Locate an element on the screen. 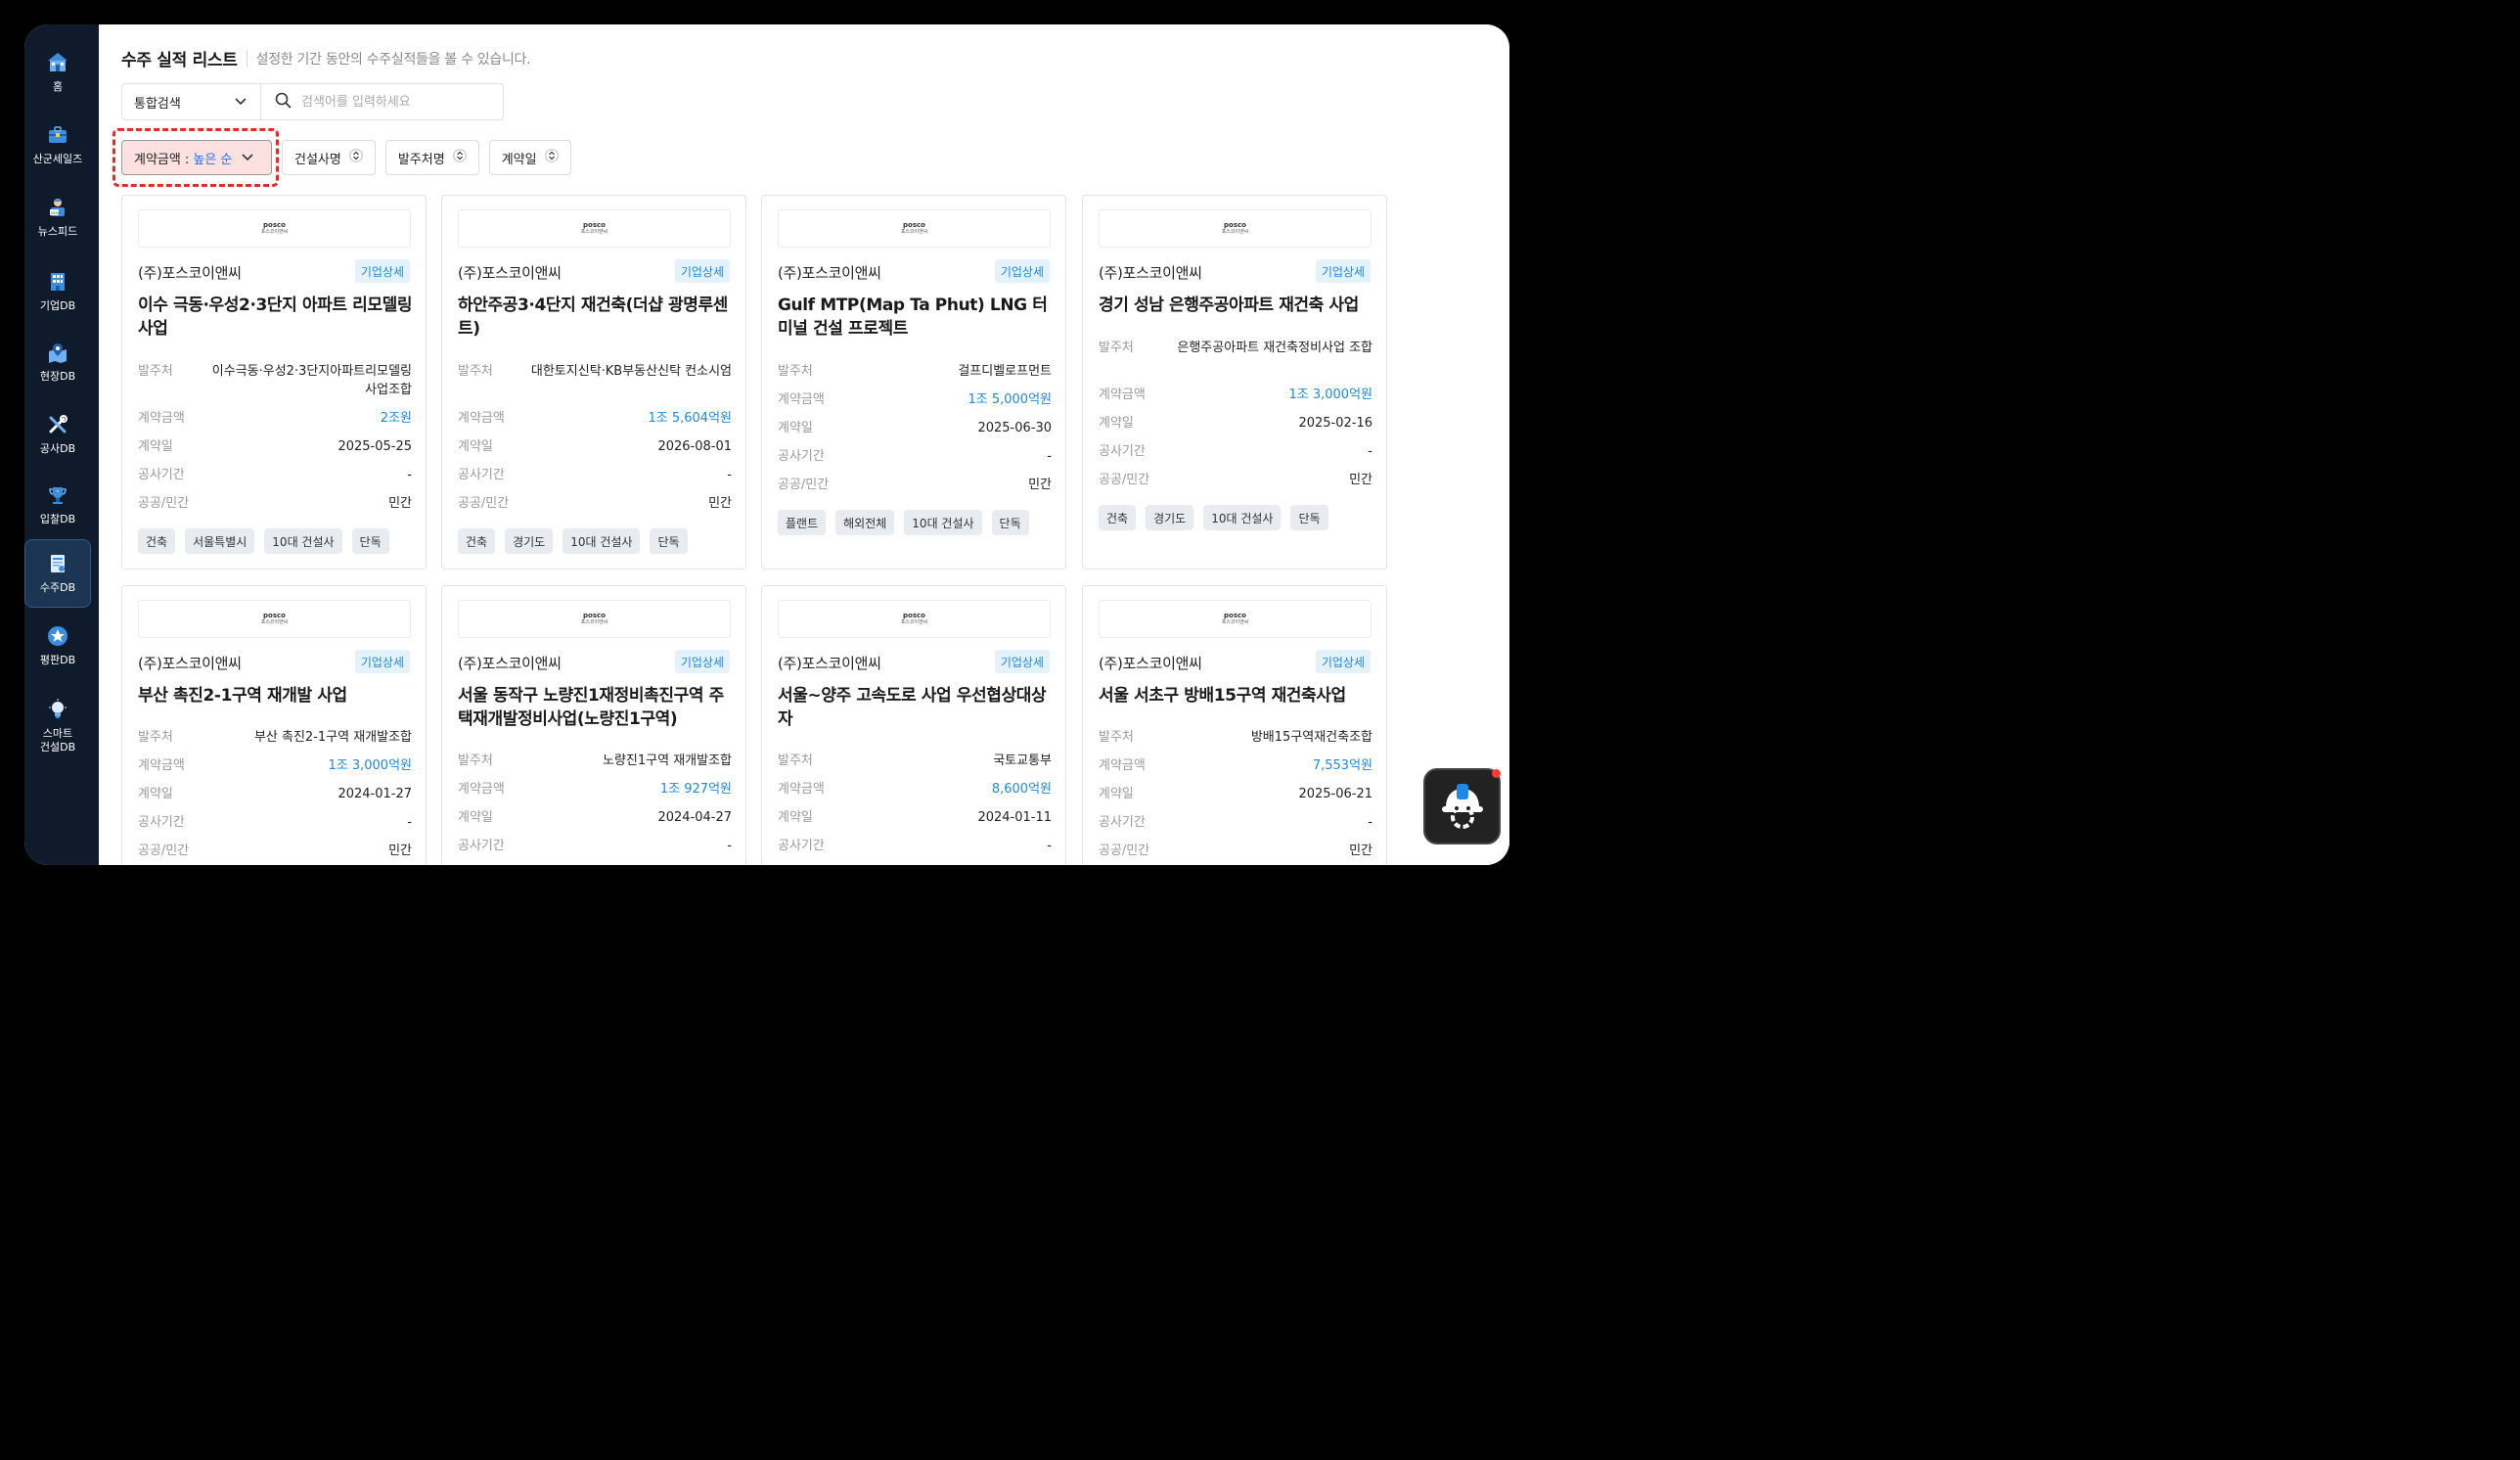 The height and width of the screenshot is (1460, 2520). project-title: 서울 동작구 노량진1재정비촉진구역 주택재개발정비사업(노량진1구역) is located at coordinates (591, 707).